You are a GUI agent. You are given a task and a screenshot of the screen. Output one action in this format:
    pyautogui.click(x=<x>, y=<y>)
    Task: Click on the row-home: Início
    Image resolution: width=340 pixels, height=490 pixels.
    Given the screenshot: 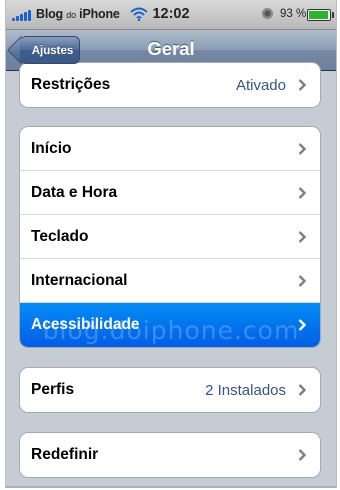 What is the action you would take?
    pyautogui.click(x=170, y=149)
    